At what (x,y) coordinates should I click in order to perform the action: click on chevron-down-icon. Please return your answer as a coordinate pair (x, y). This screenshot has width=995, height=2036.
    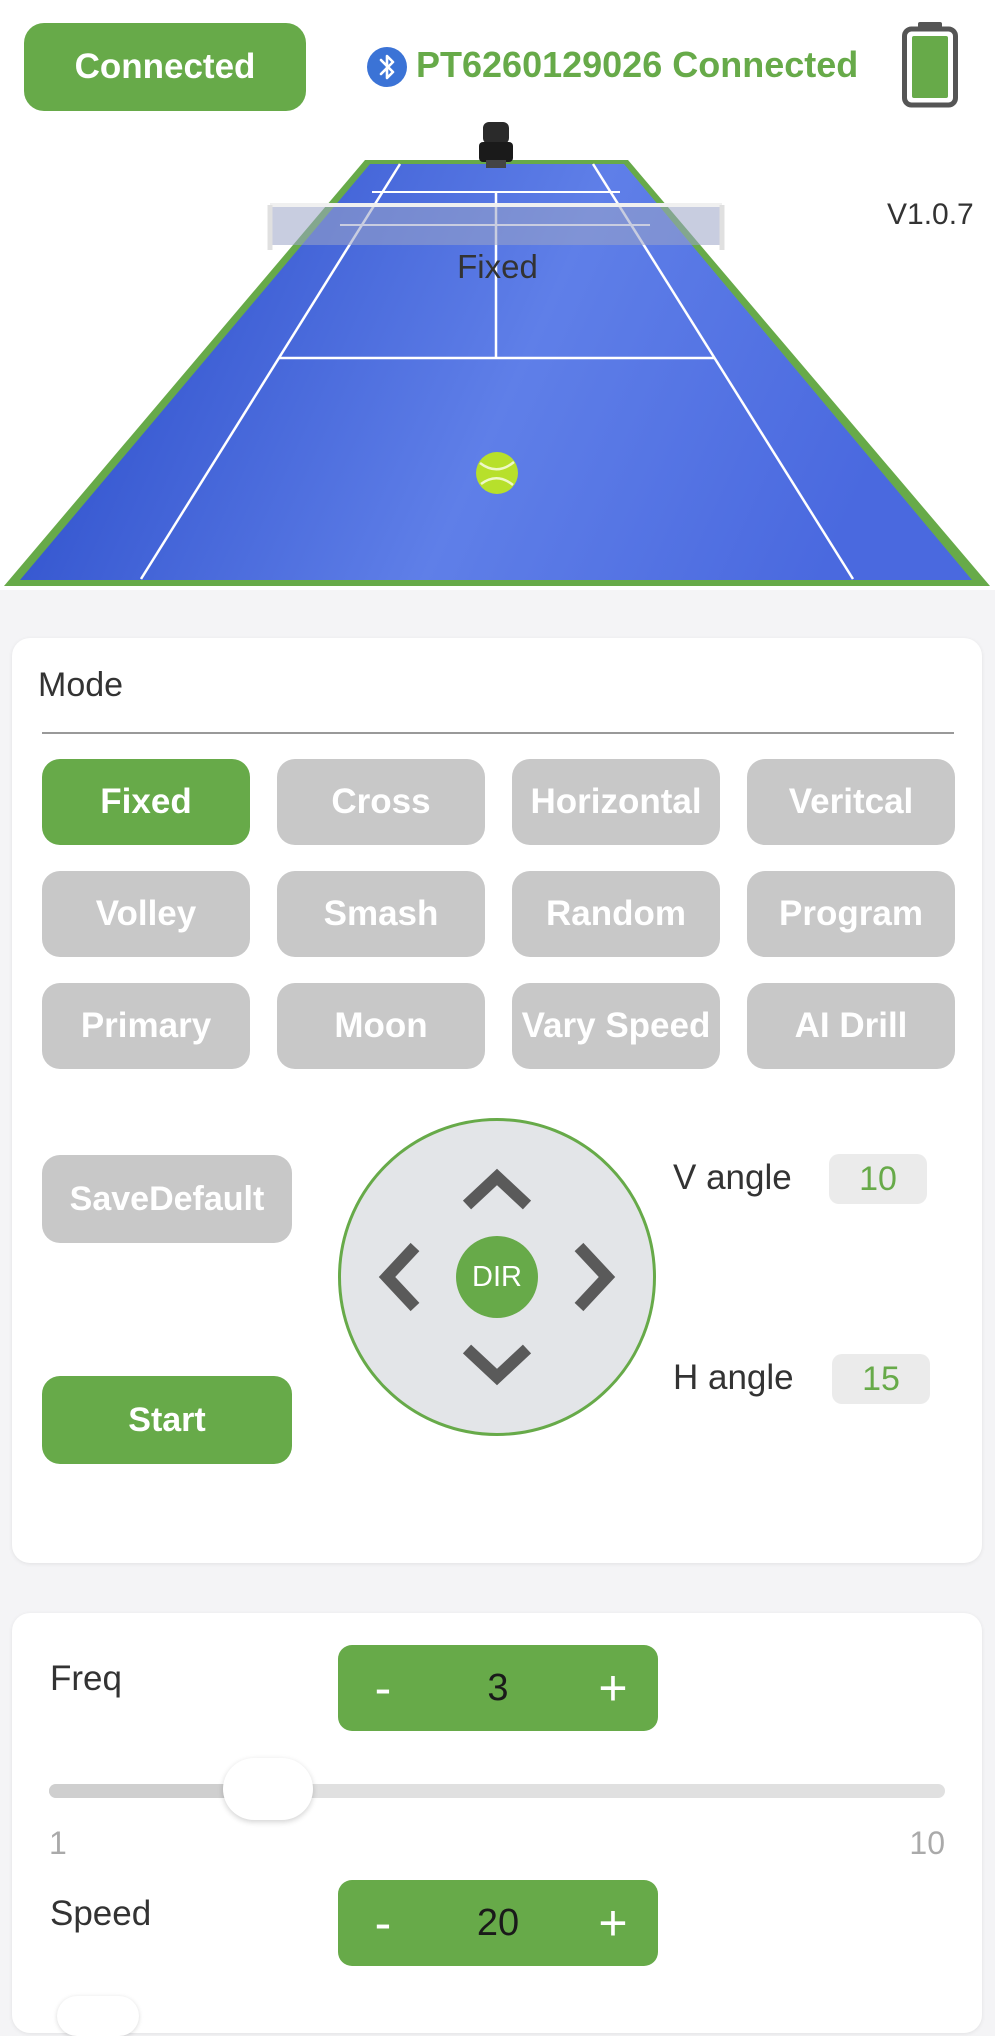
    Looking at the image, I should click on (497, 1363).